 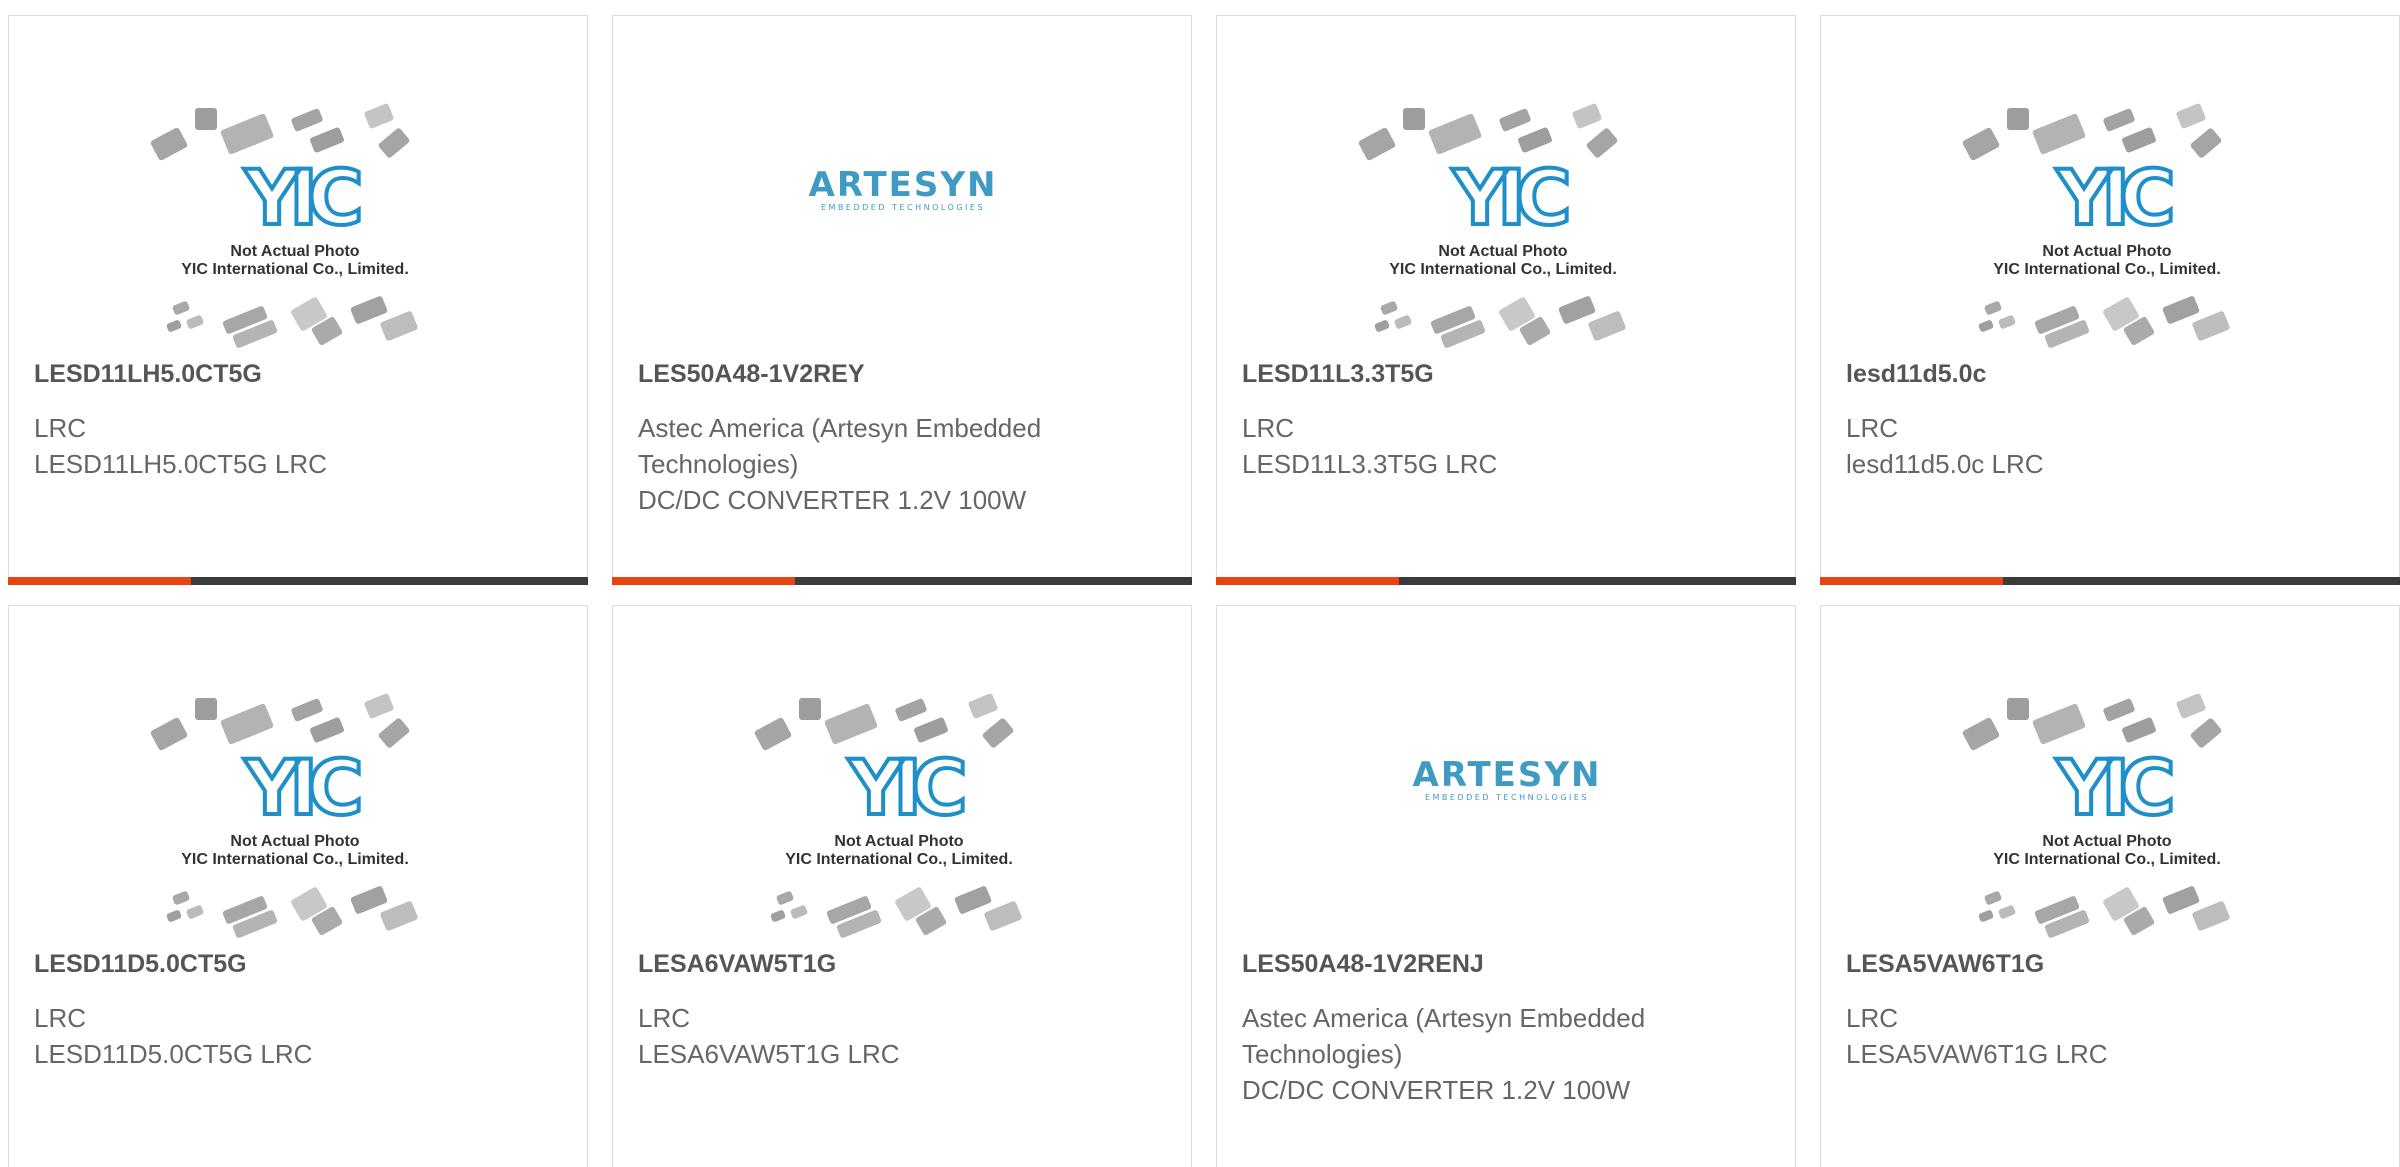 I want to click on product-part-number: LESA5VAW6T1G, so click(x=1945, y=964).